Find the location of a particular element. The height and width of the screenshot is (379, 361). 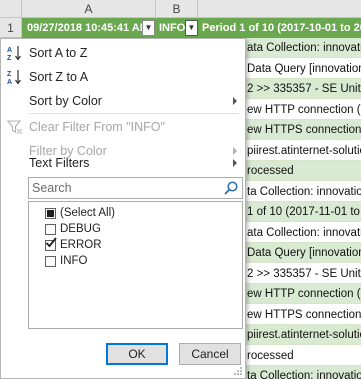

filter-dropdown-a-button: ▼ is located at coordinates (148, 28).